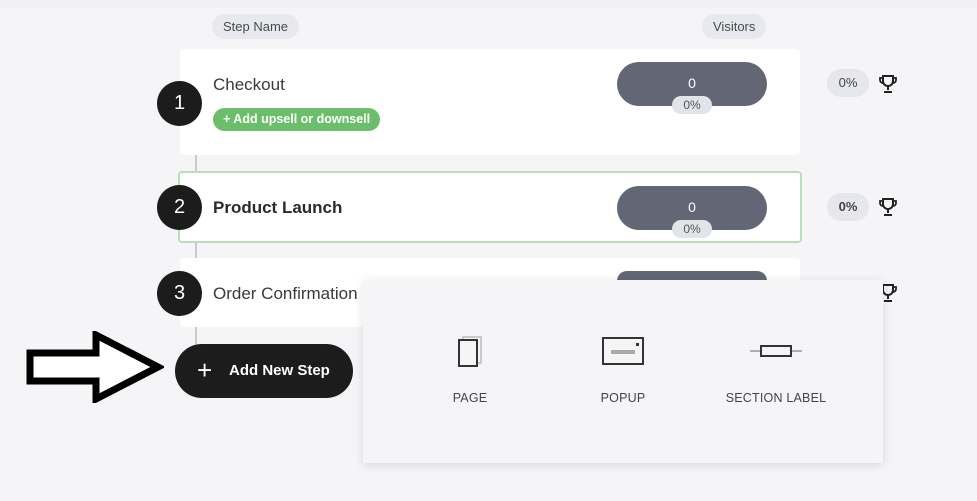 This screenshot has width=977, height=501. Describe the element at coordinates (256, 26) in the screenshot. I see `step-name-header: Step Name` at that location.